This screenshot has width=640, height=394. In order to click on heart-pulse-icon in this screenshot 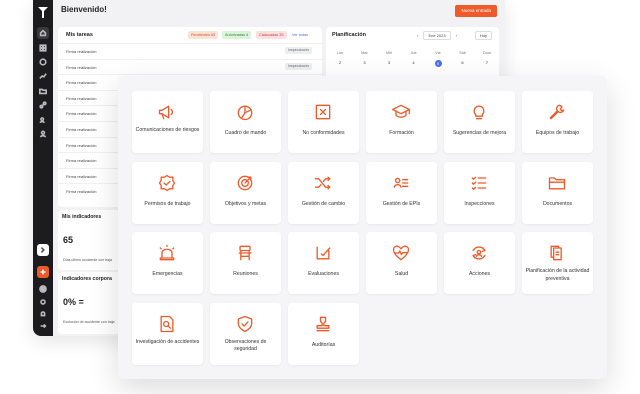, I will do `click(401, 253)`.